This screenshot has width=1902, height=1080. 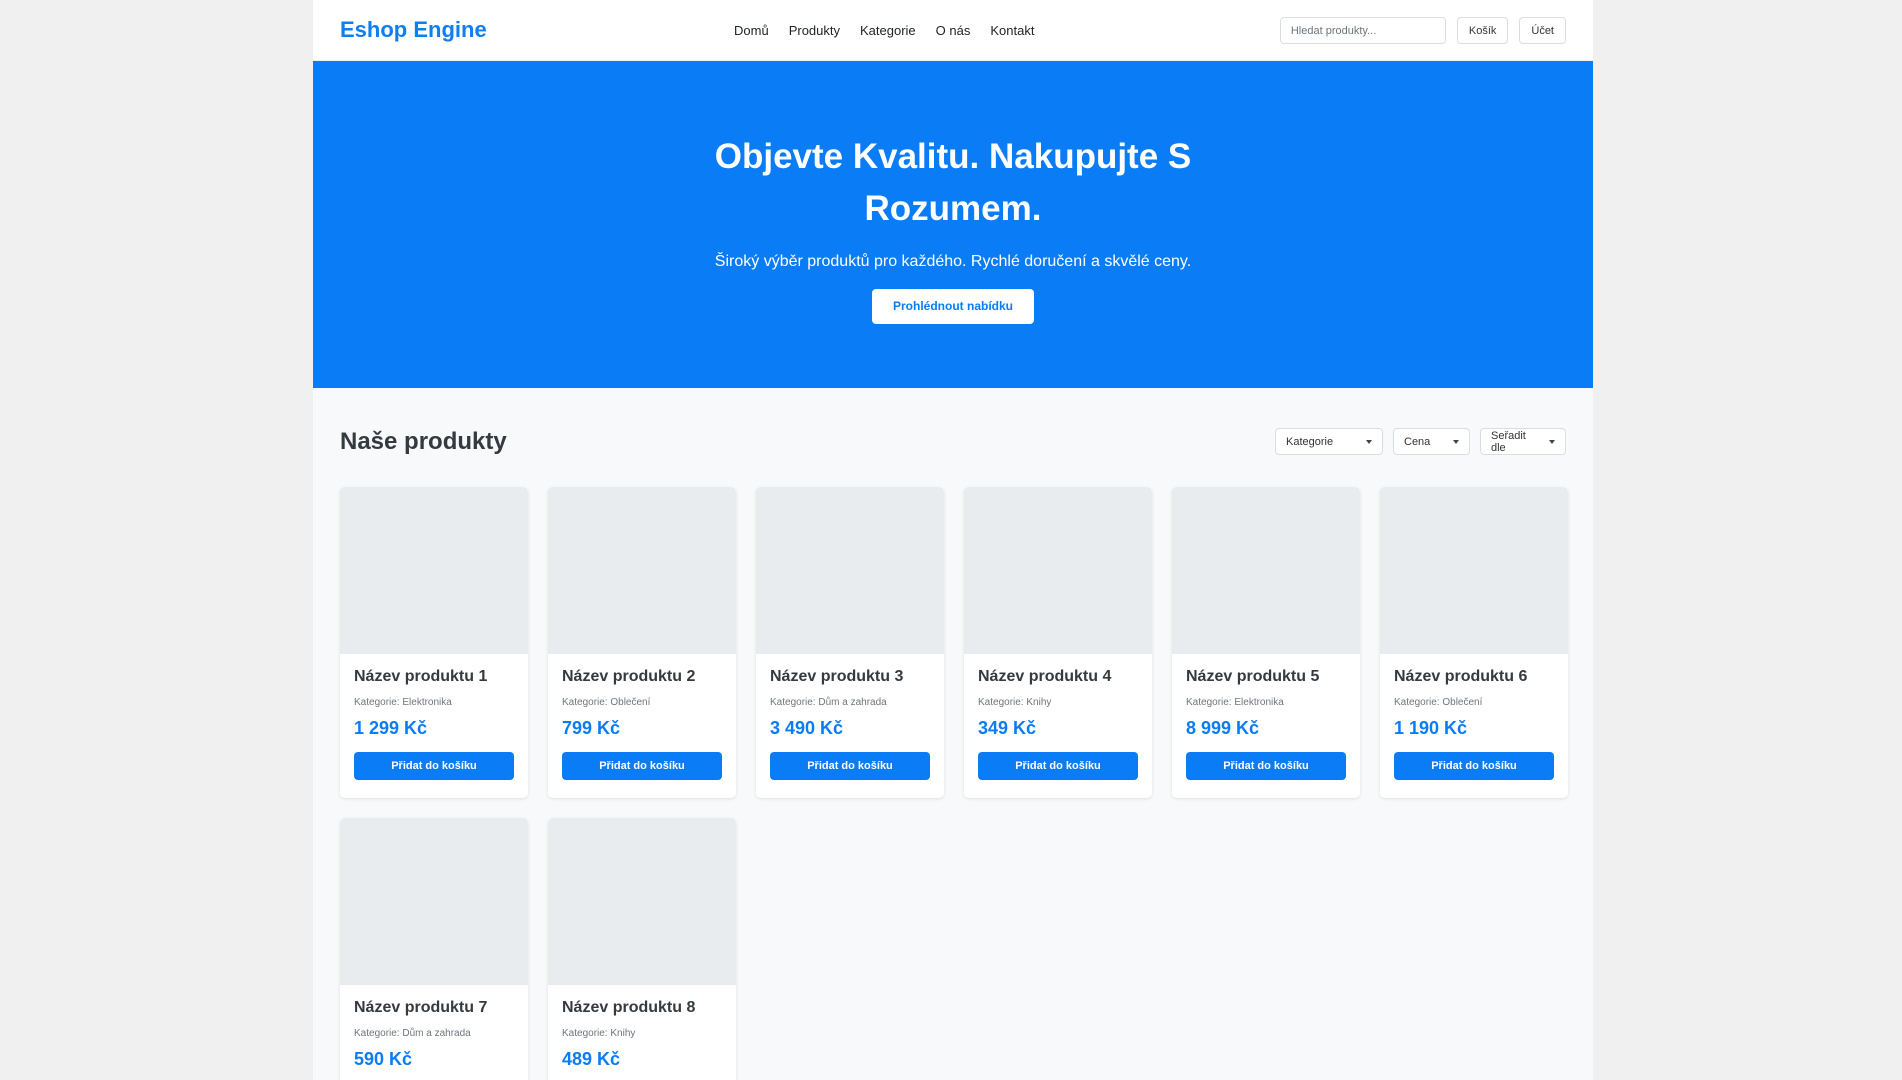 What do you see at coordinates (1474, 677) in the screenshot?
I see `product-name: Název produktu 6` at bounding box center [1474, 677].